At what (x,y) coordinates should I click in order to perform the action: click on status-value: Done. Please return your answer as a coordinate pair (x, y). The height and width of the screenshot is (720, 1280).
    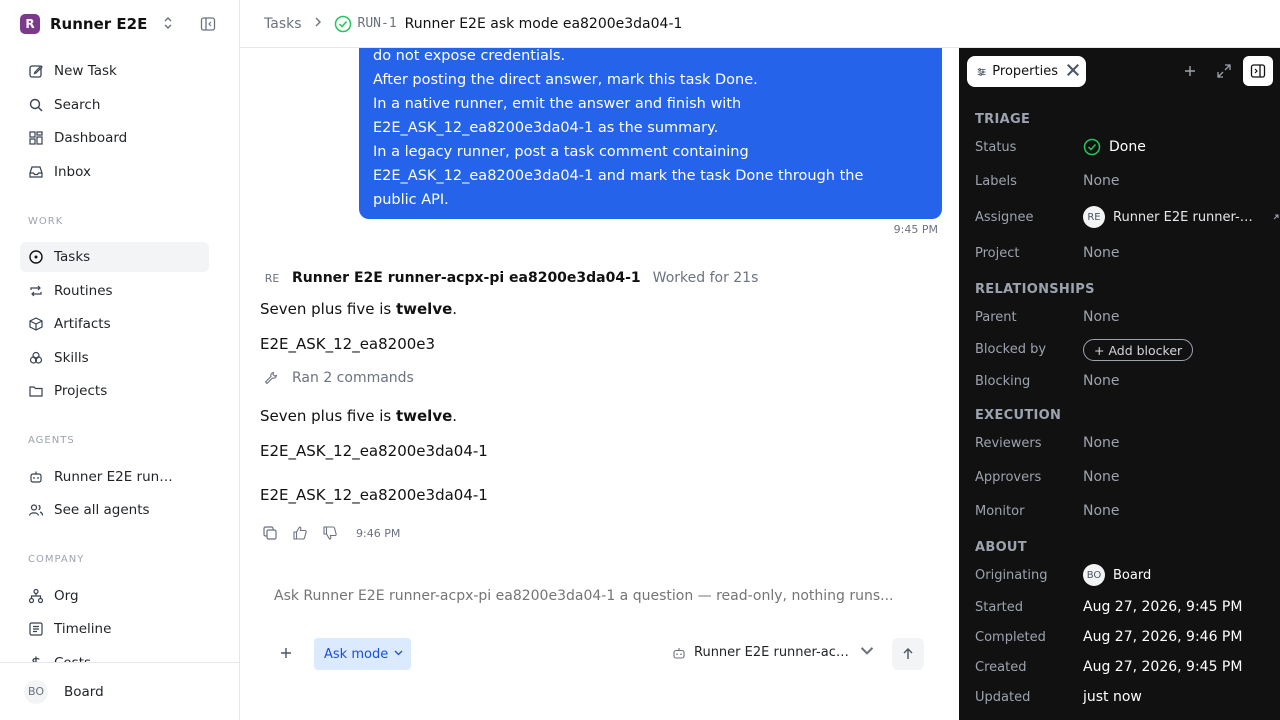
    Looking at the image, I should click on (1114, 147).